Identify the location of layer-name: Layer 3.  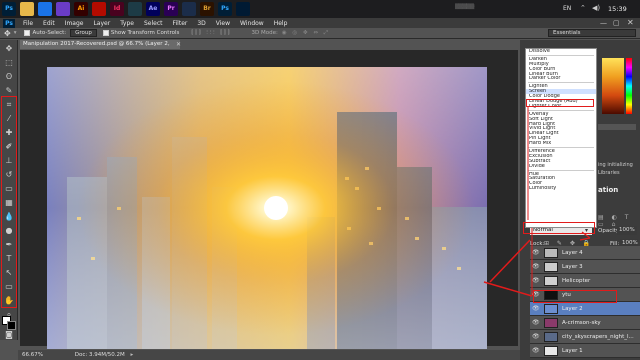
(572, 267).